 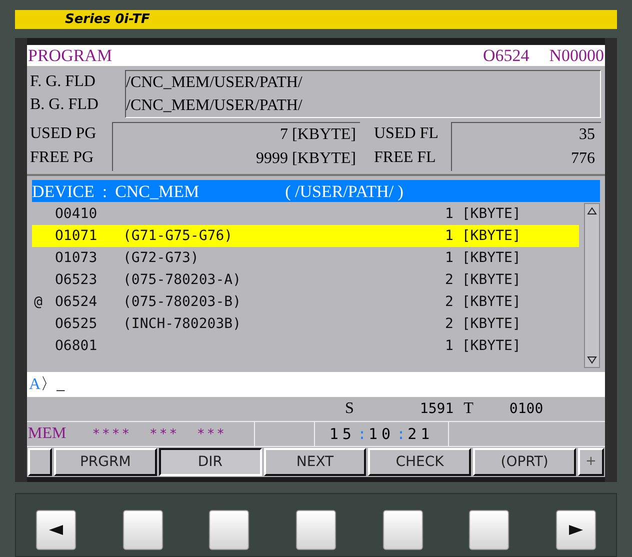 I want to click on program-comment: (G72-G73), so click(x=161, y=258).